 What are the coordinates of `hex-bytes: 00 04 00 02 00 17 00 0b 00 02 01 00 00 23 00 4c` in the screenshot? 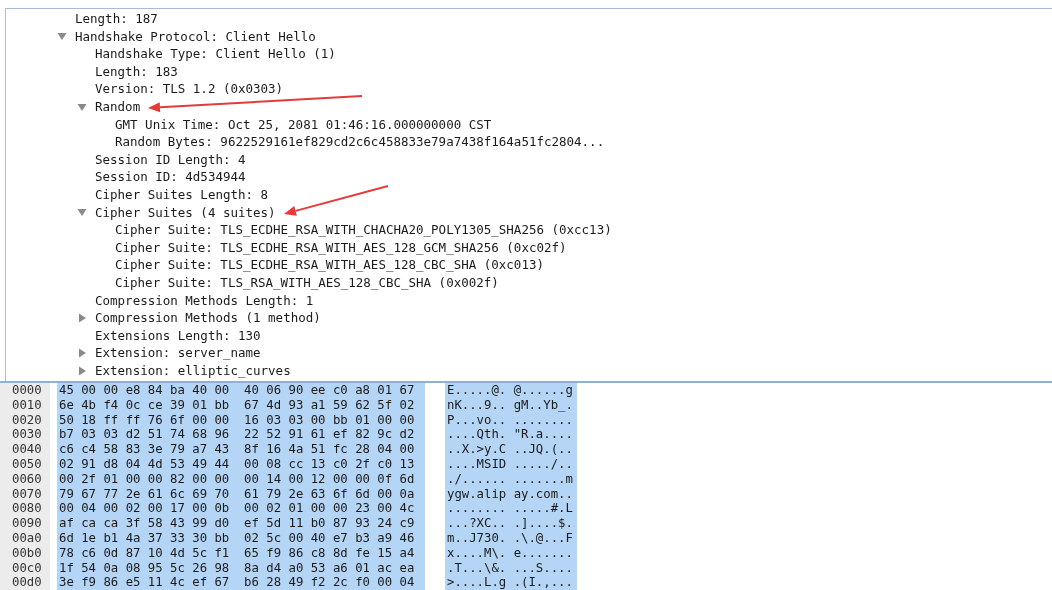 It's located at (241, 509).